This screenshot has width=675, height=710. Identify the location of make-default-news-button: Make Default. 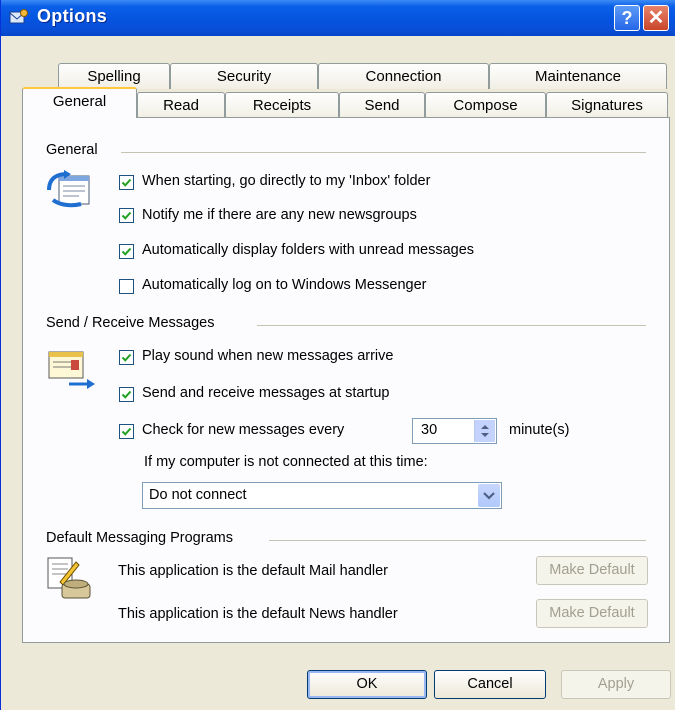
(592, 613).